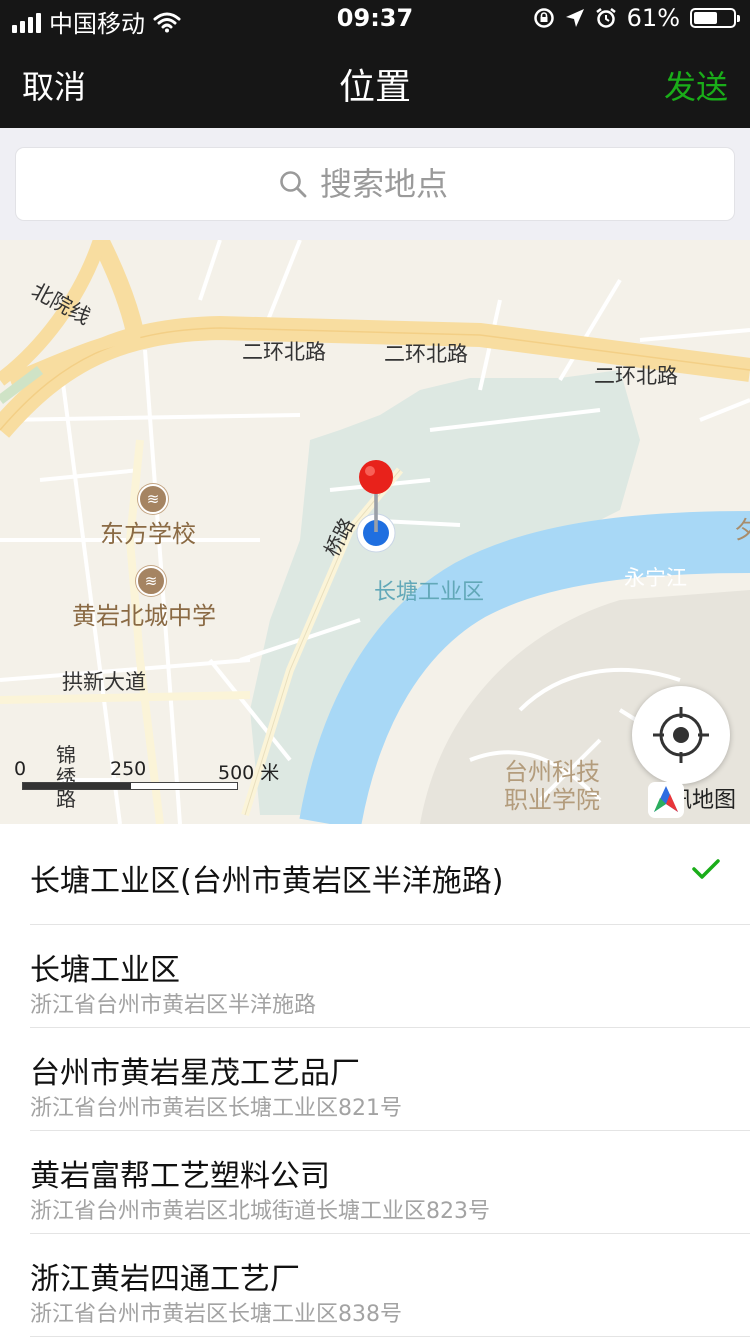  I want to click on item-title: 长塘工业区(台州市黄岩区半洋施路), so click(267, 881).